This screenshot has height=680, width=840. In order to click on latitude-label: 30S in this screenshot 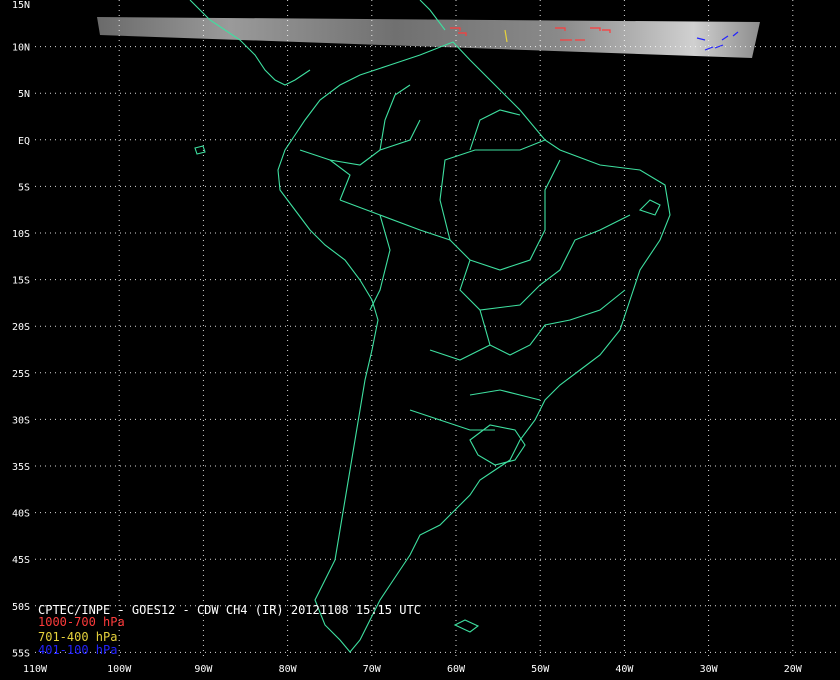, I will do `click(21, 420)`.